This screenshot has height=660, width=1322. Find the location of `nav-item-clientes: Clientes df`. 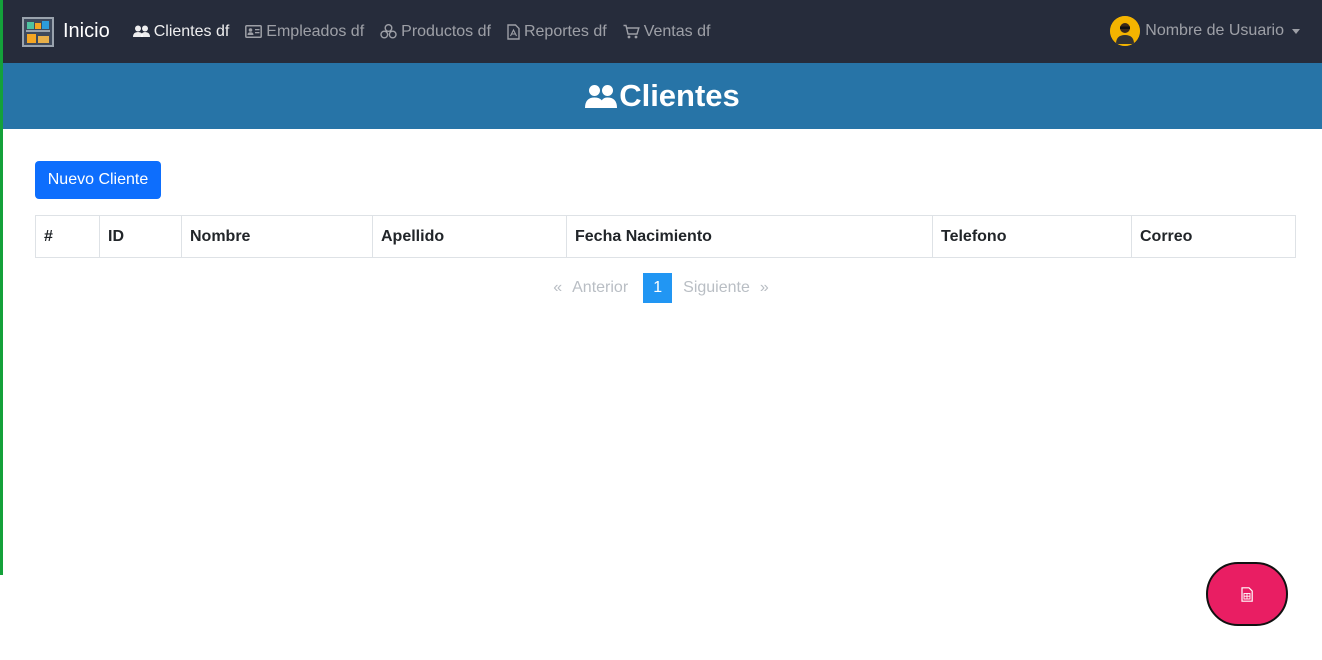

nav-item-clientes: Clientes df is located at coordinates (181, 31).